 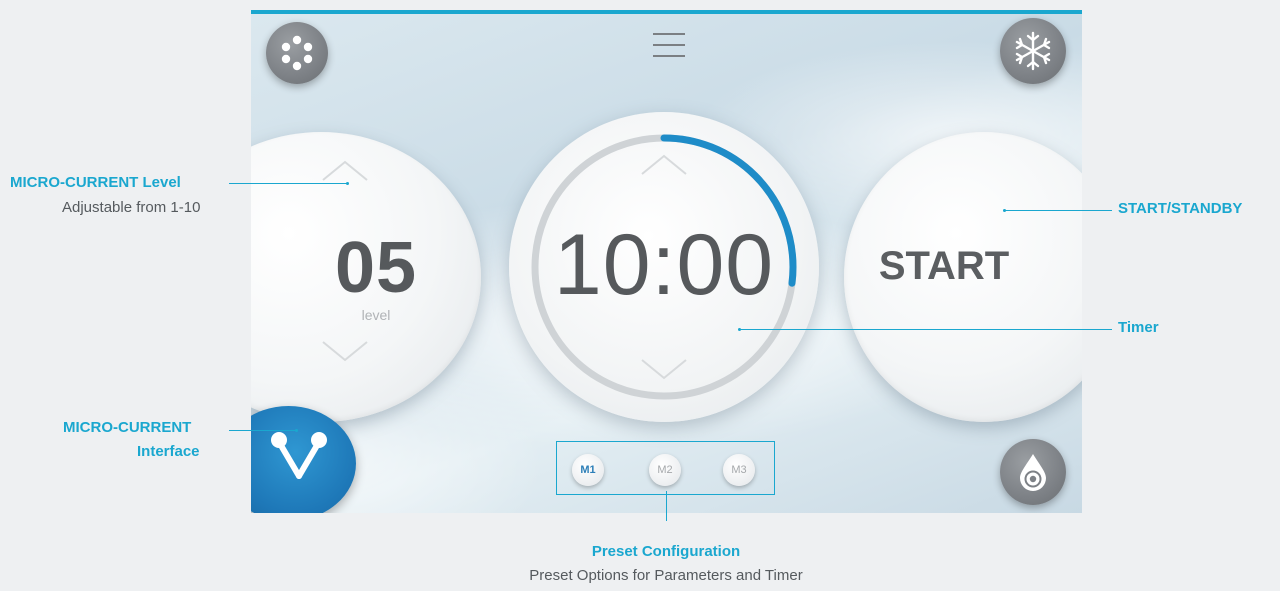 What do you see at coordinates (926, 329) in the screenshot?
I see `timer-annotation-line` at bounding box center [926, 329].